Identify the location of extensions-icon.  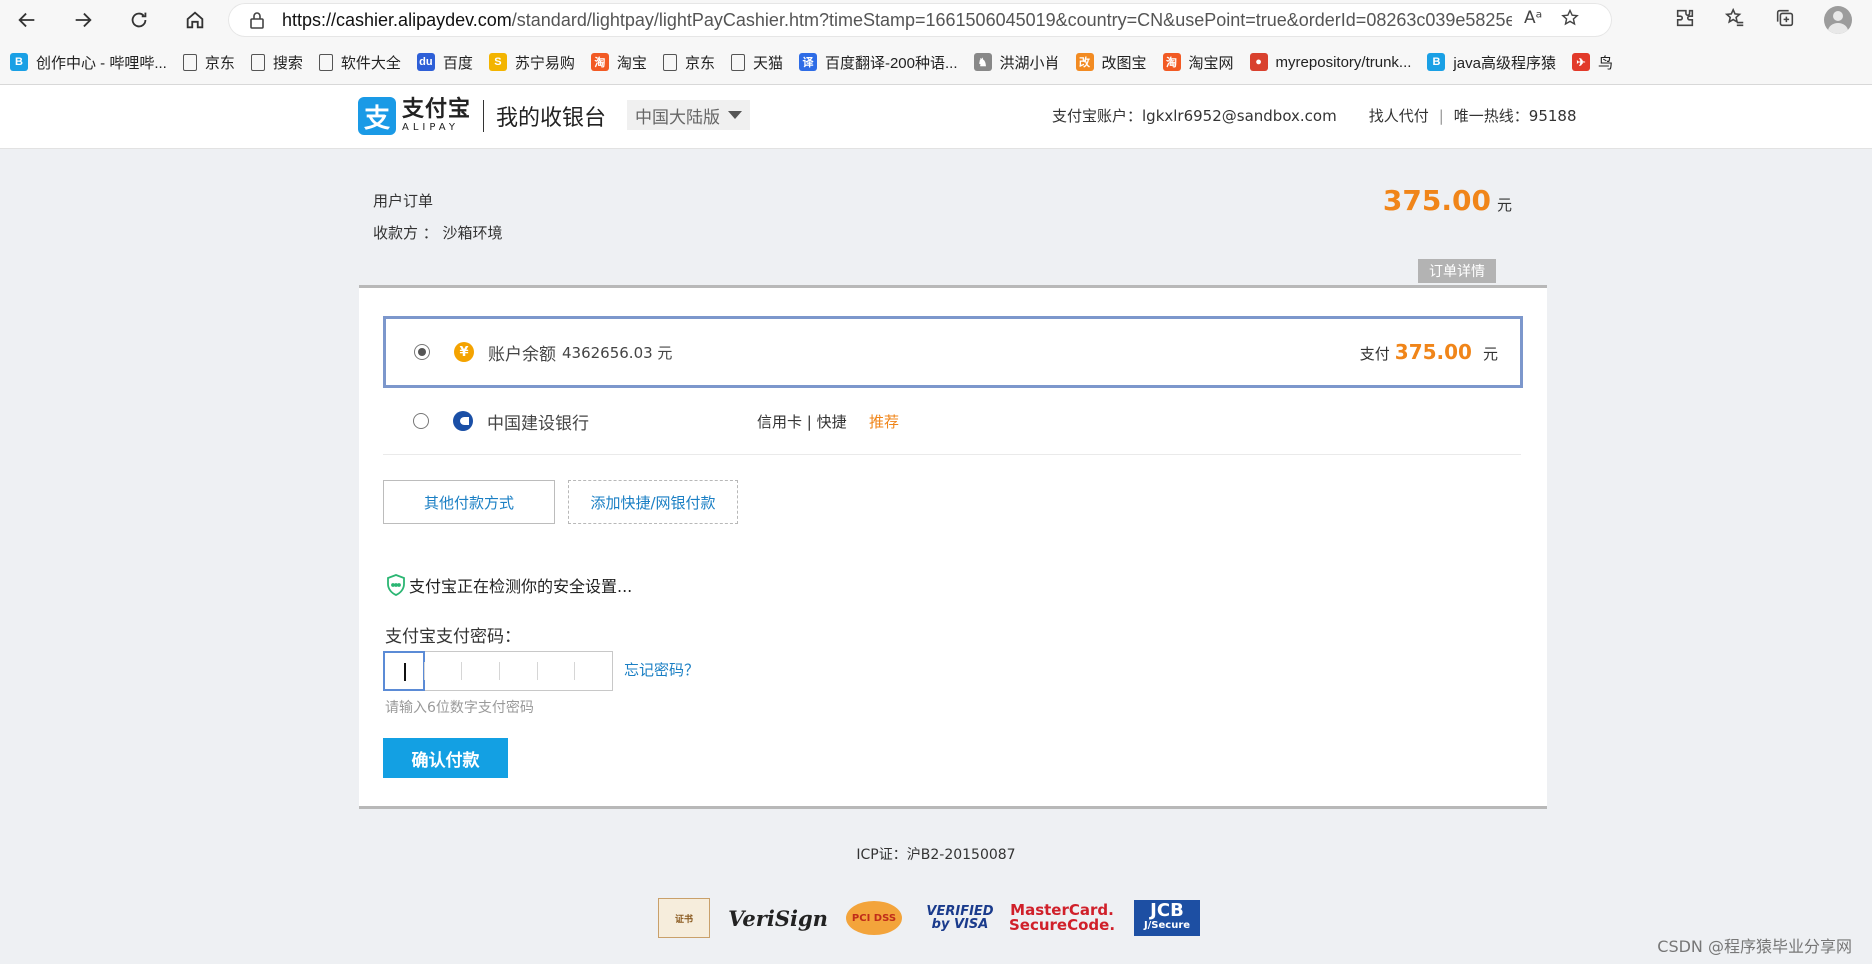
(1685, 20).